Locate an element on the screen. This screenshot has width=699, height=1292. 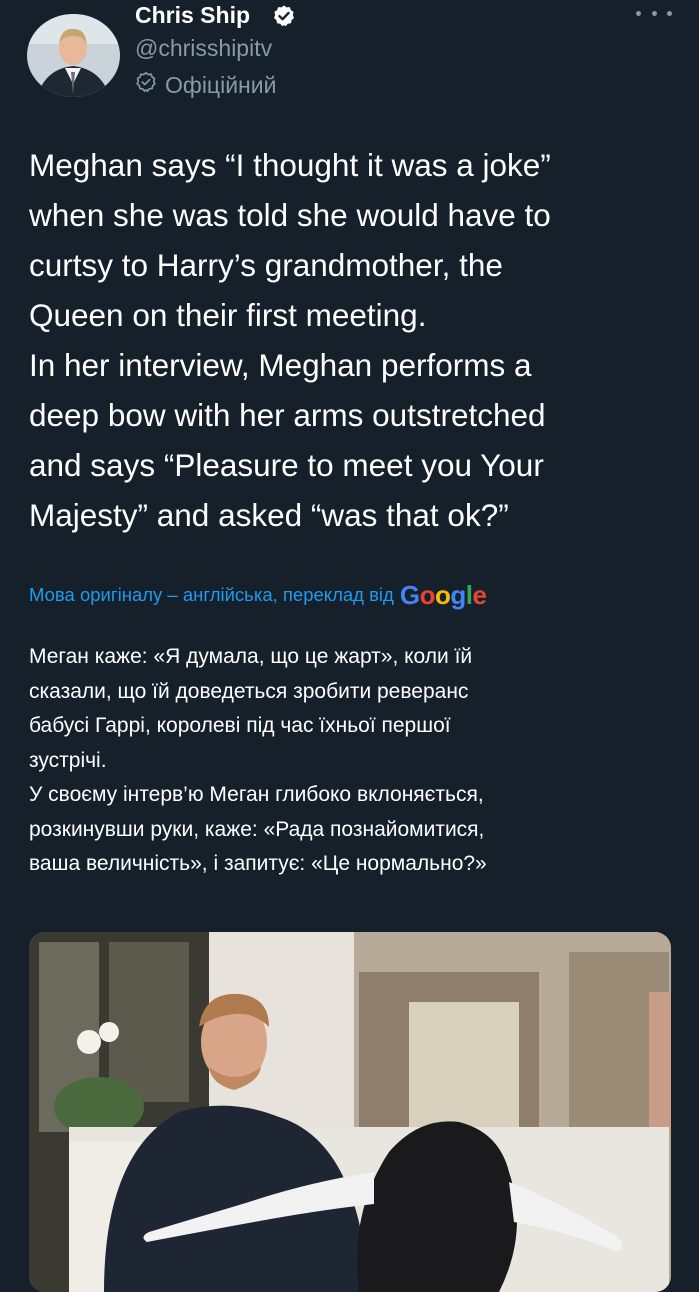
translated-text-line: зустрічі. is located at coordinates (68, 760).